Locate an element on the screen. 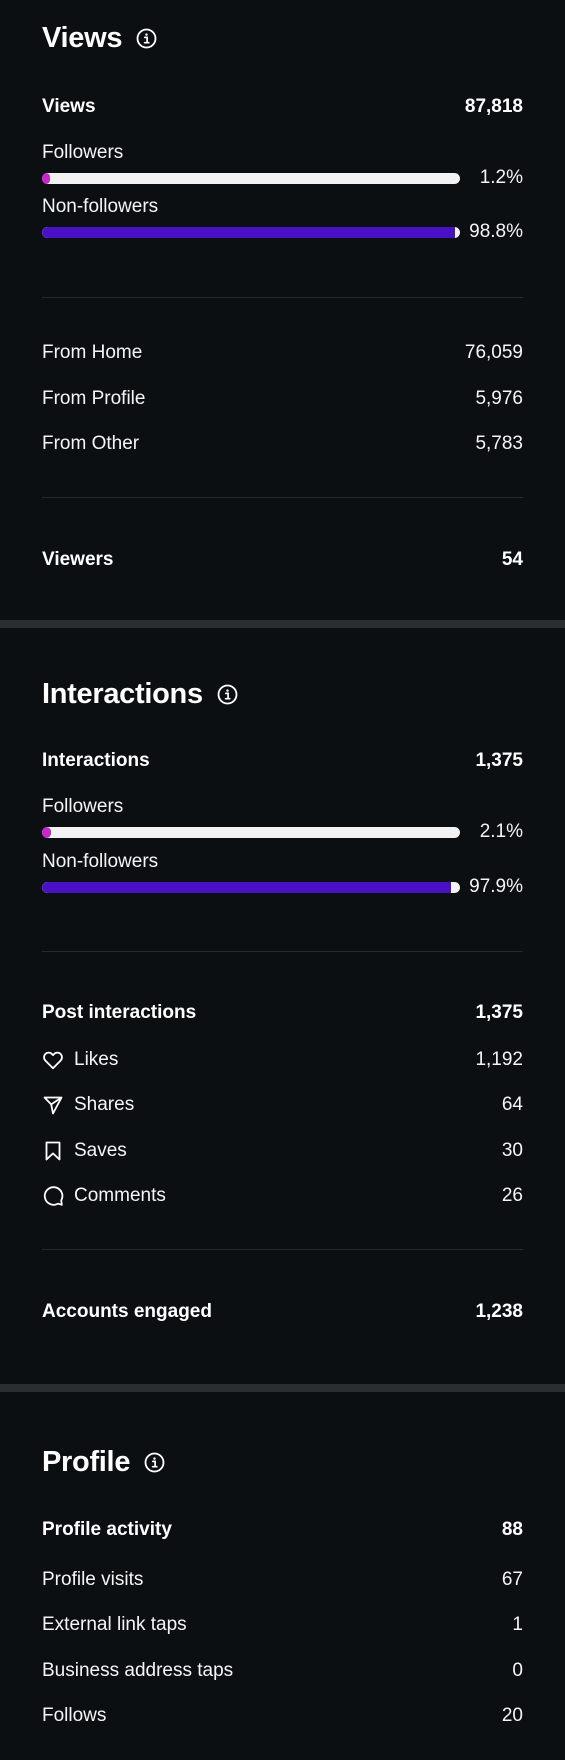 The width and height of the screenshot is (565, 1760). send-icon is located at coordinates (53, 1105).